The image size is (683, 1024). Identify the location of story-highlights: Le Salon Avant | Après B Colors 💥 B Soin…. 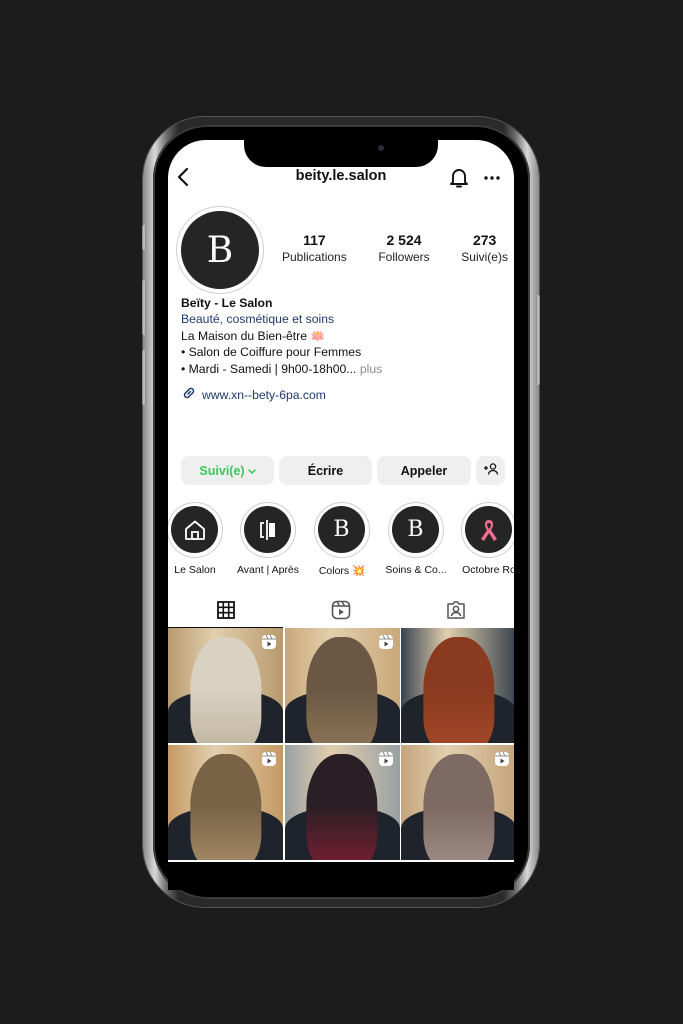
(341, 541).